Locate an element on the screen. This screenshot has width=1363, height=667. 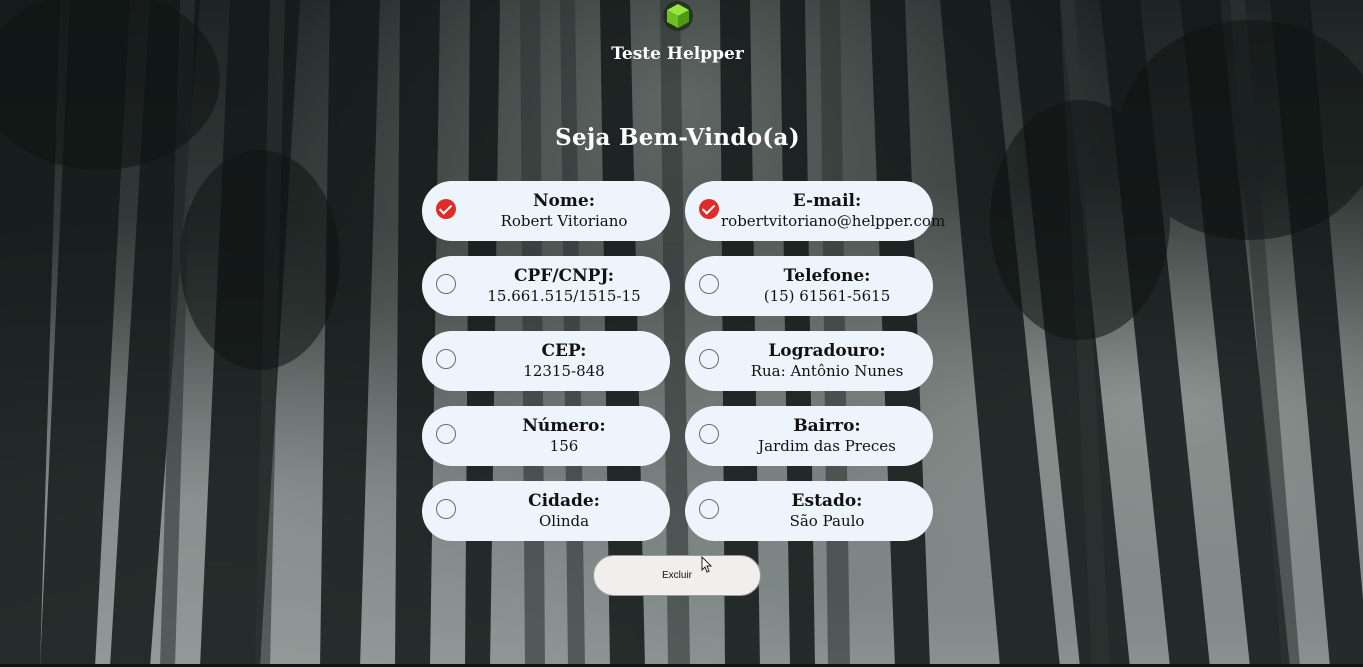
field-label: Nome: is located at coordinates (564, 201).